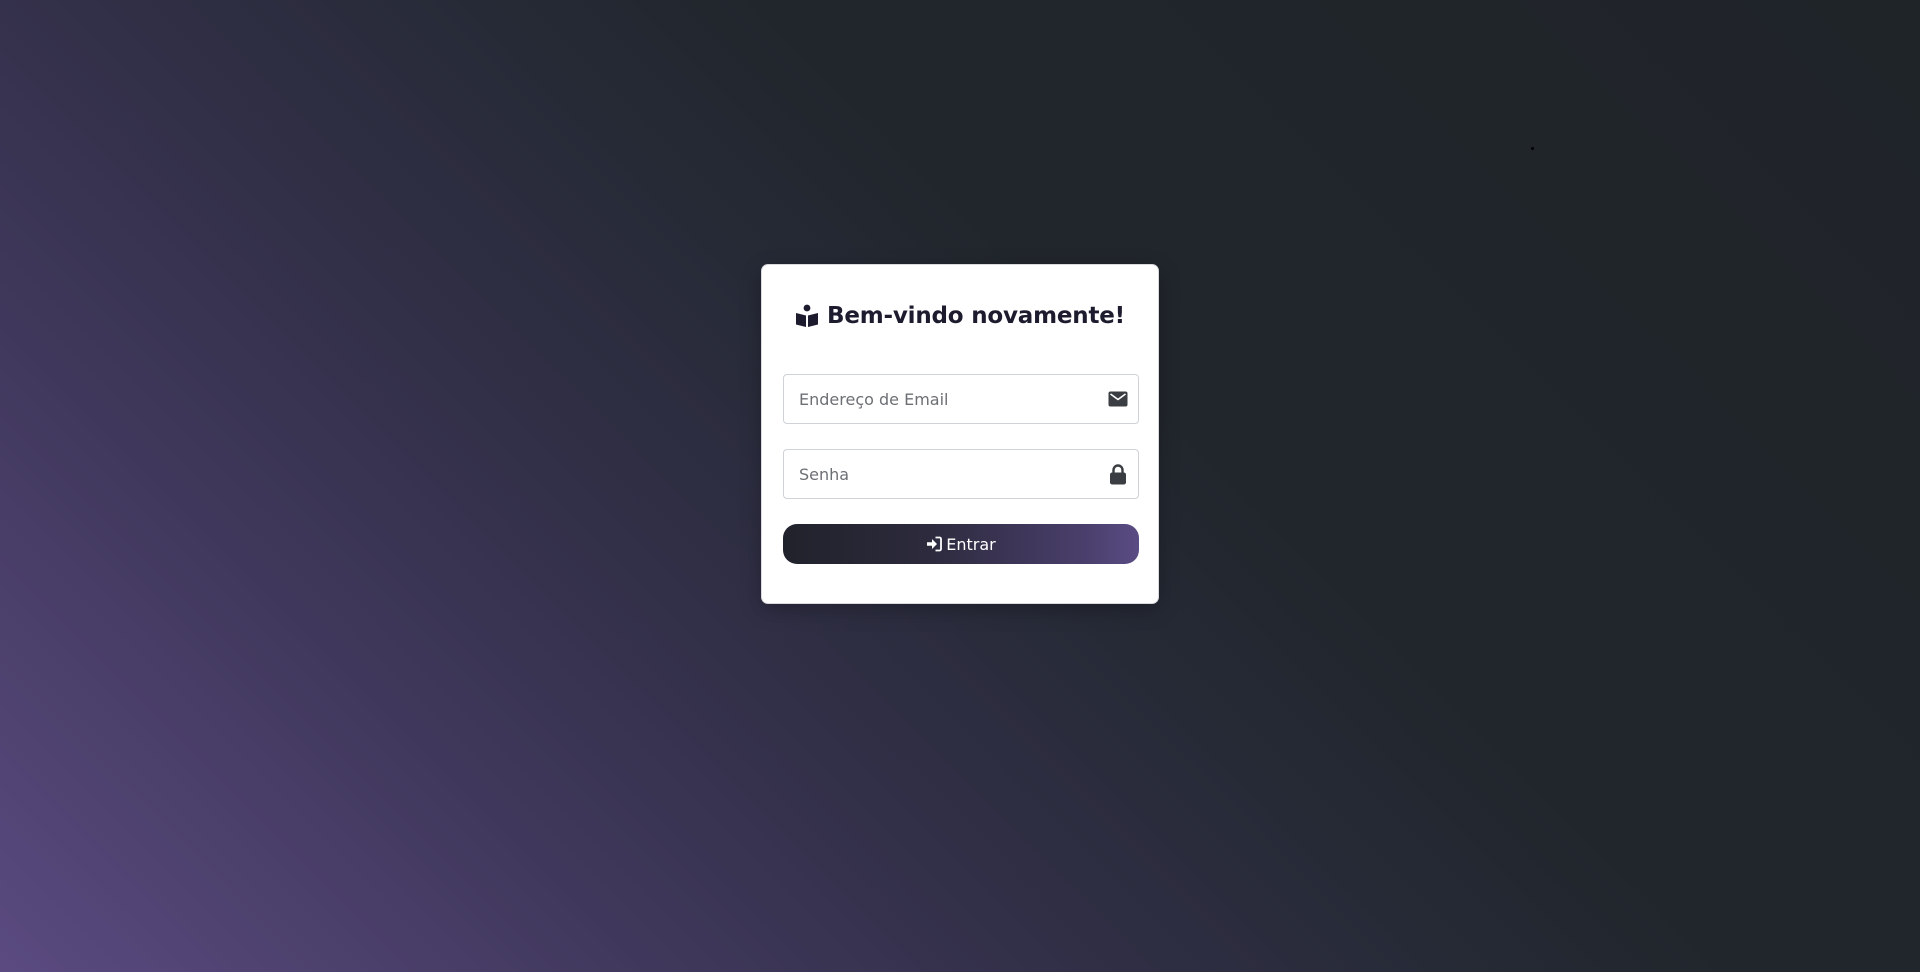 The height and width of the screenshot is (972, 1920). Describe the element at coordinates (960, 434) in the screenshot. I see `login-card: Bem-vindo novamente! Entrar` at that location.